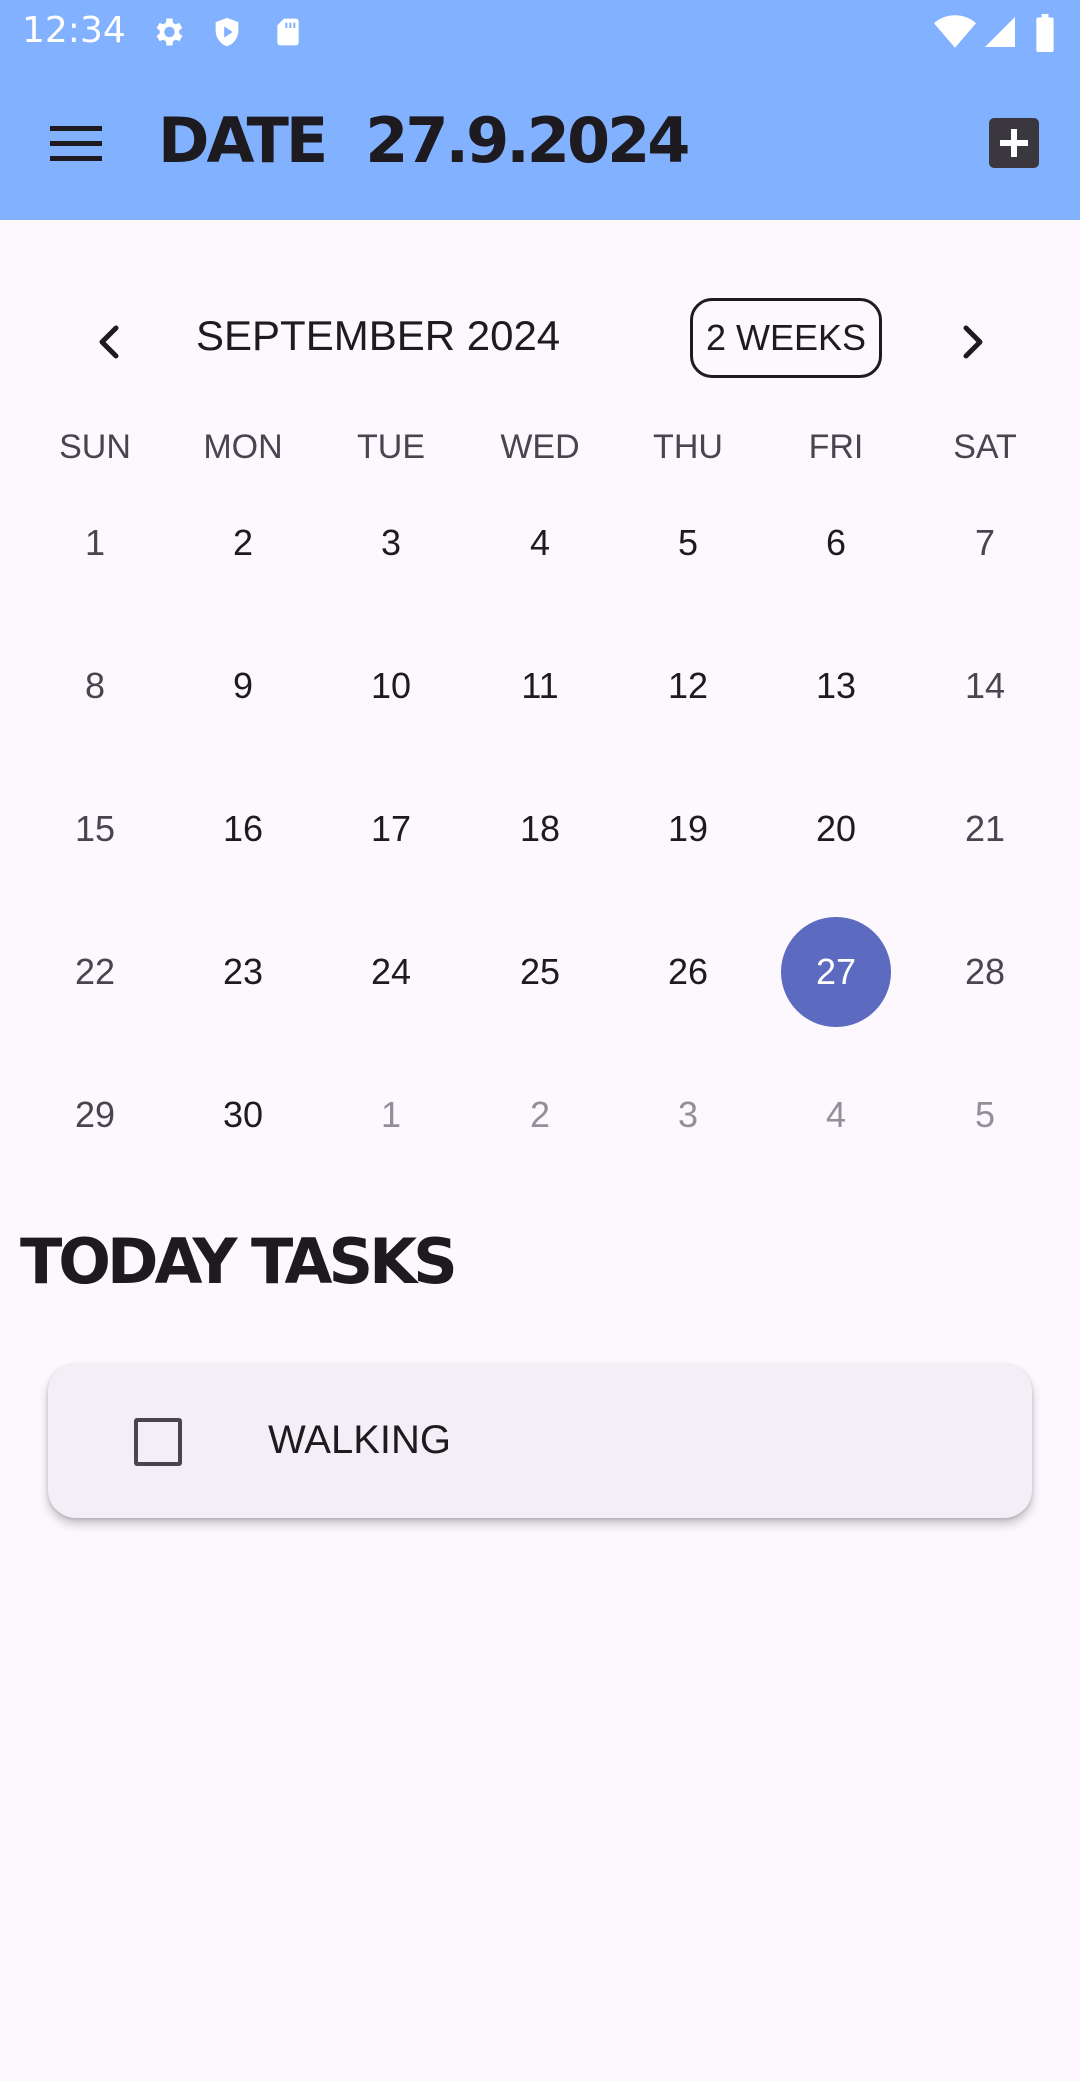  What do you see at coordinates (391, 543) in the screenshot?
I see `calendar-day: 3` at bounding box center [391, 543].